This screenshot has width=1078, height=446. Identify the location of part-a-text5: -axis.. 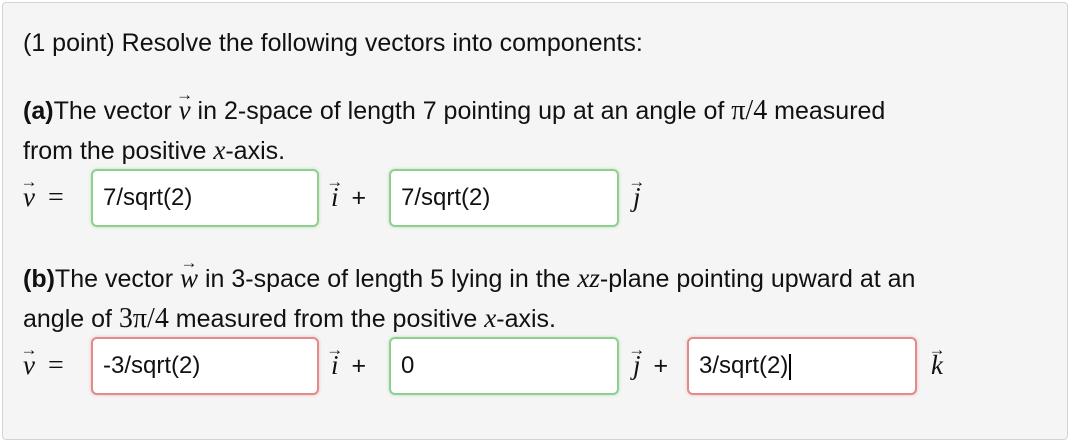
(255, 151).